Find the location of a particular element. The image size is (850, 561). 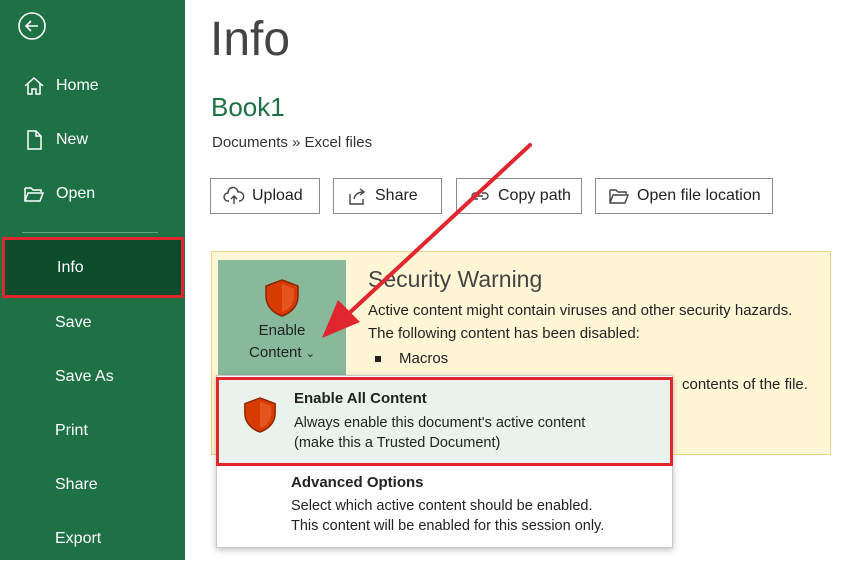

nav-info-label: Info is located at coordinates (70, 267).